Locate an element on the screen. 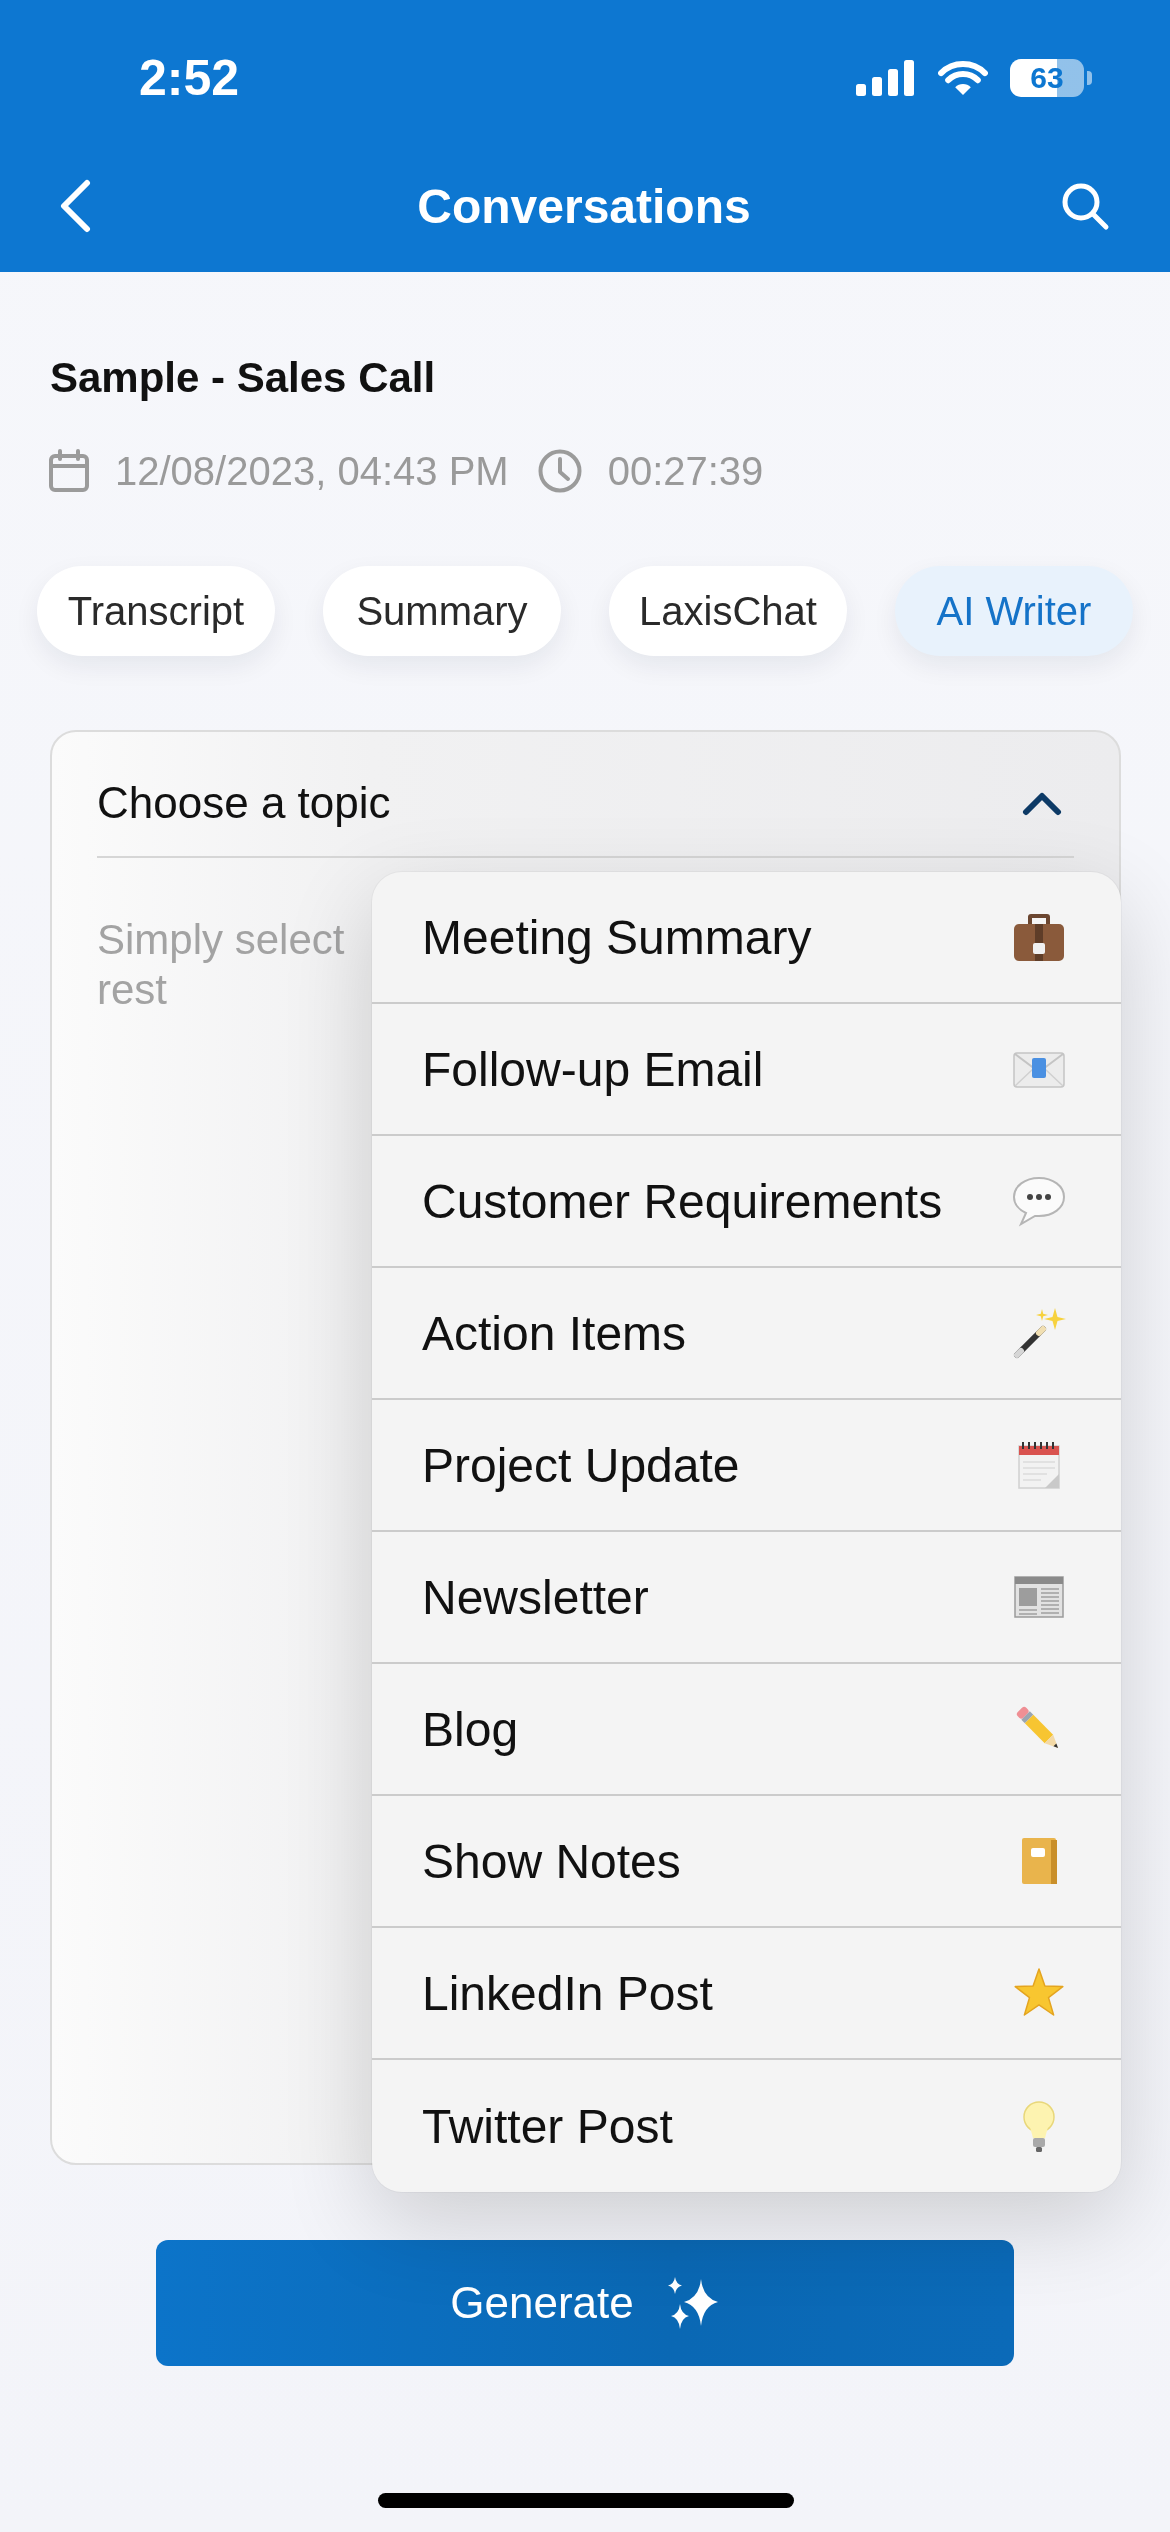 This screenshot has height=2532, width=1170. menu-option: Show Notes is located at coordinates (746, 1862).